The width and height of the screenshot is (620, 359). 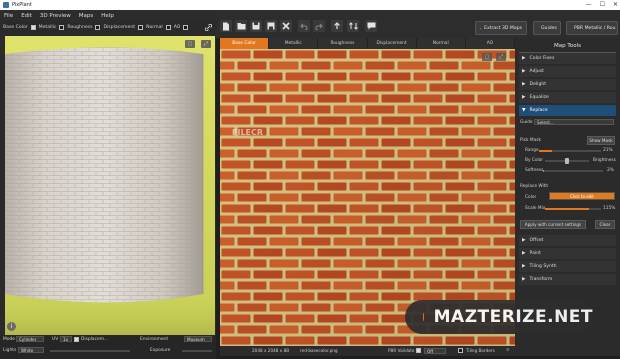 I want to click on exposure-slider, so click(x=197, y=351).